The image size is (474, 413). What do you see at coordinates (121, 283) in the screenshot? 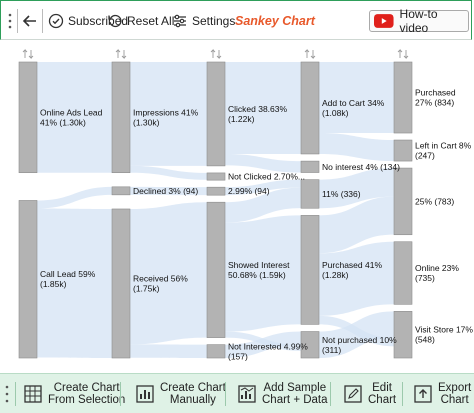
I see `node-rec` at bounding box center [121, 283].